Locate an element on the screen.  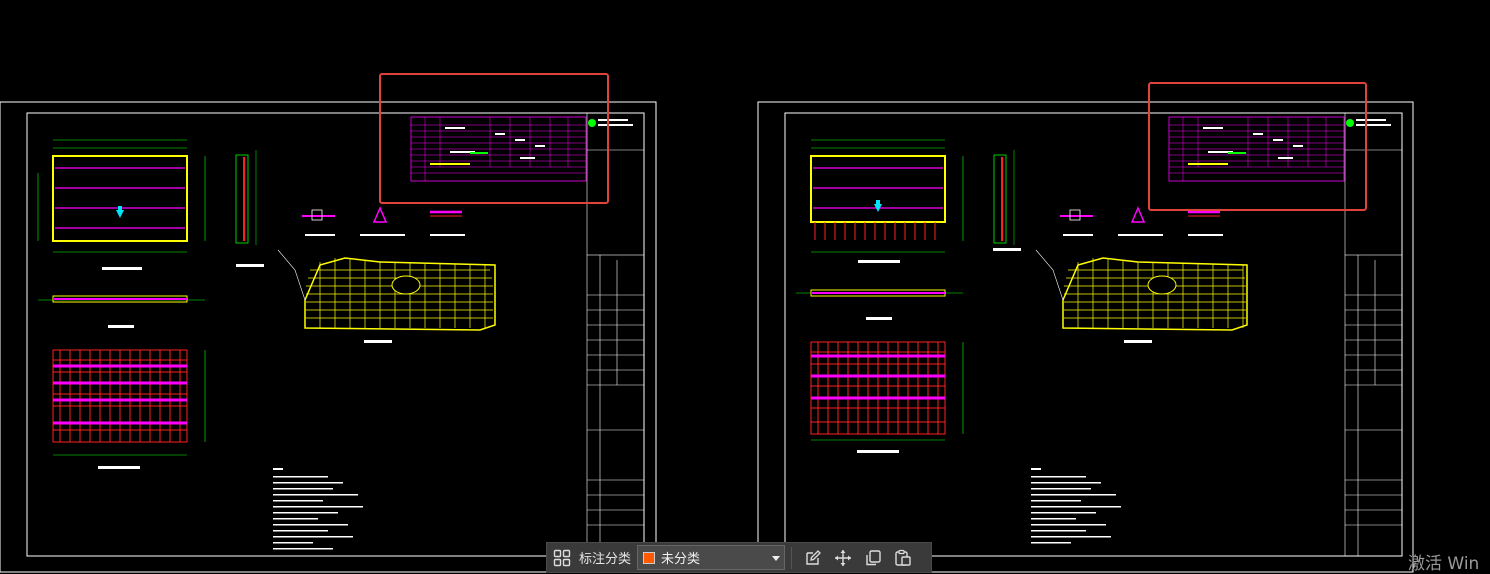
material-table-left is located at coordinates (521, 149).